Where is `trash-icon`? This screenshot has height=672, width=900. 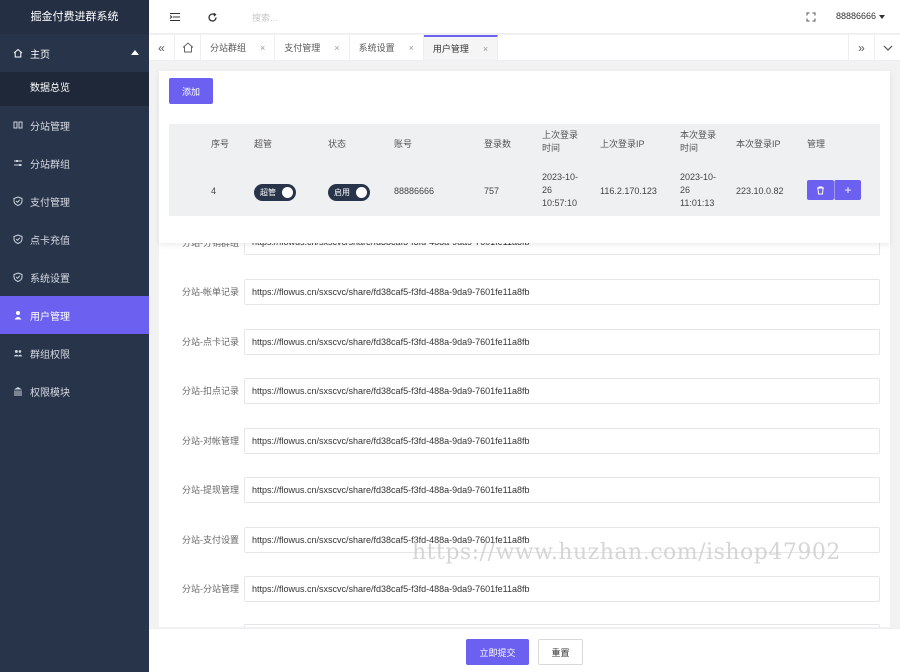
trash-icon is located at coordinates (820, 190).